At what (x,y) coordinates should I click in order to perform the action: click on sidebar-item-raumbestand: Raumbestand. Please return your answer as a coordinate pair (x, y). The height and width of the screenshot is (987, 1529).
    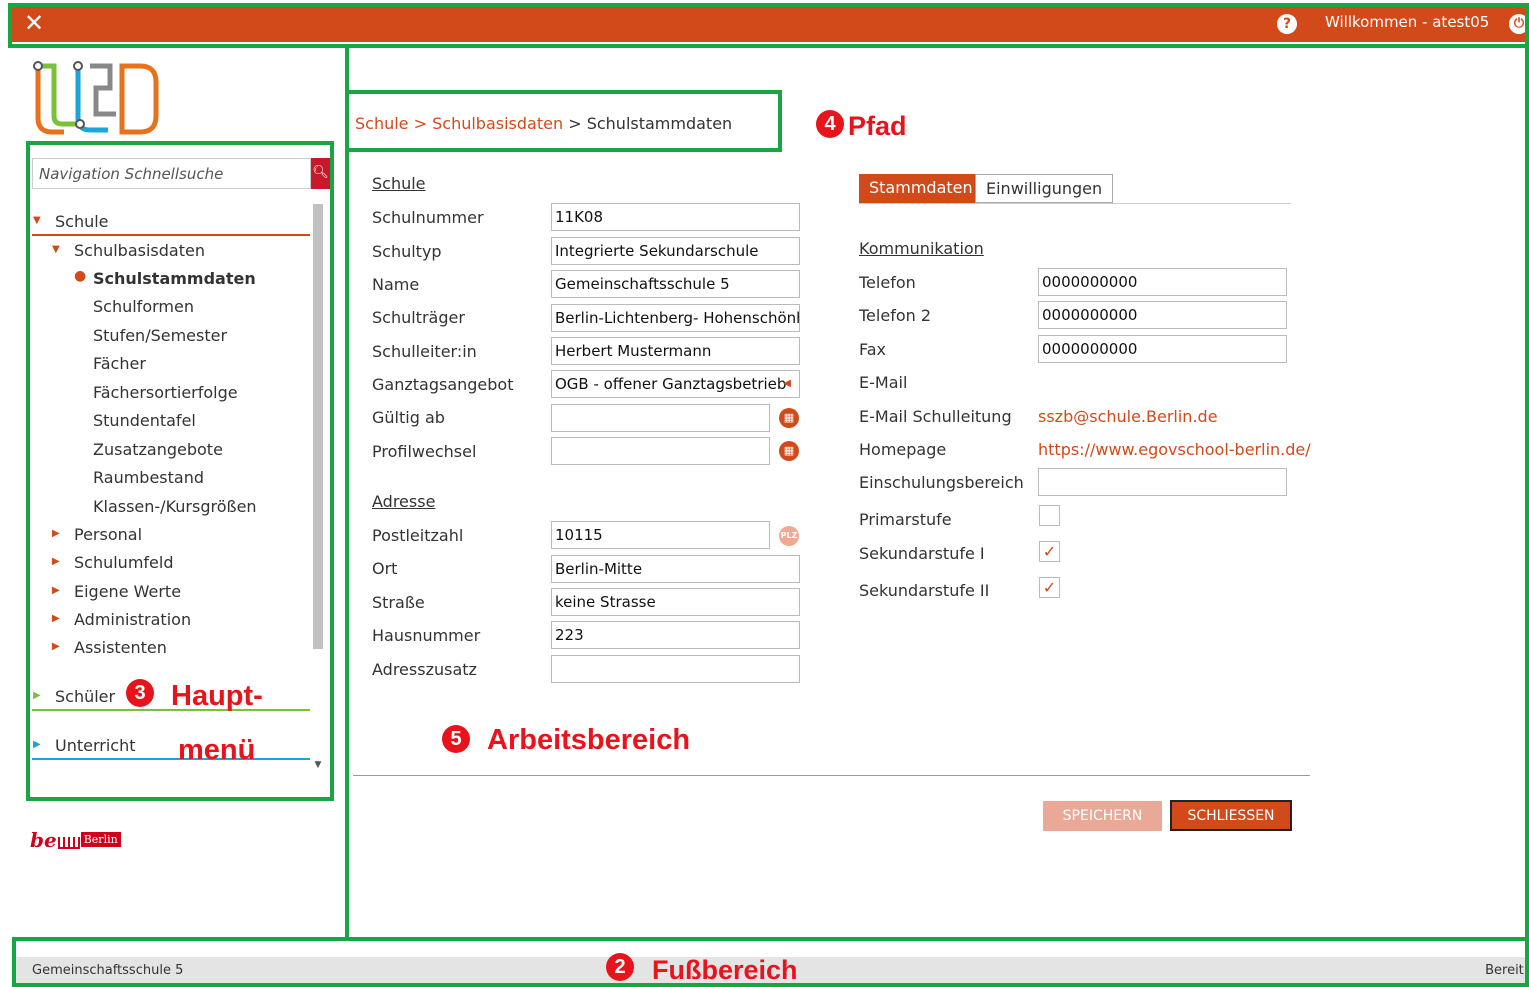
    Looking at the image, I should click on (148, 477).